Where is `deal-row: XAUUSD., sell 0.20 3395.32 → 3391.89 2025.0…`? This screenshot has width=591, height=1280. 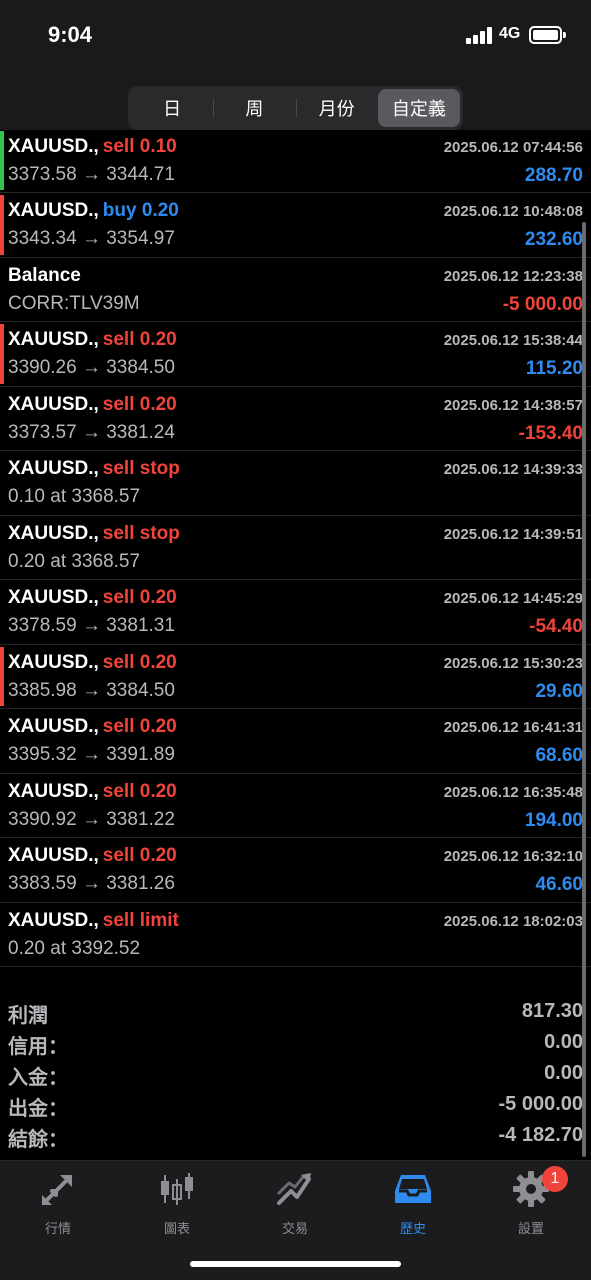
deal-row: XAUUSD., sell 0.20 3395.32 → 3391.89 2025.0… is located at coordinates (295, 741).